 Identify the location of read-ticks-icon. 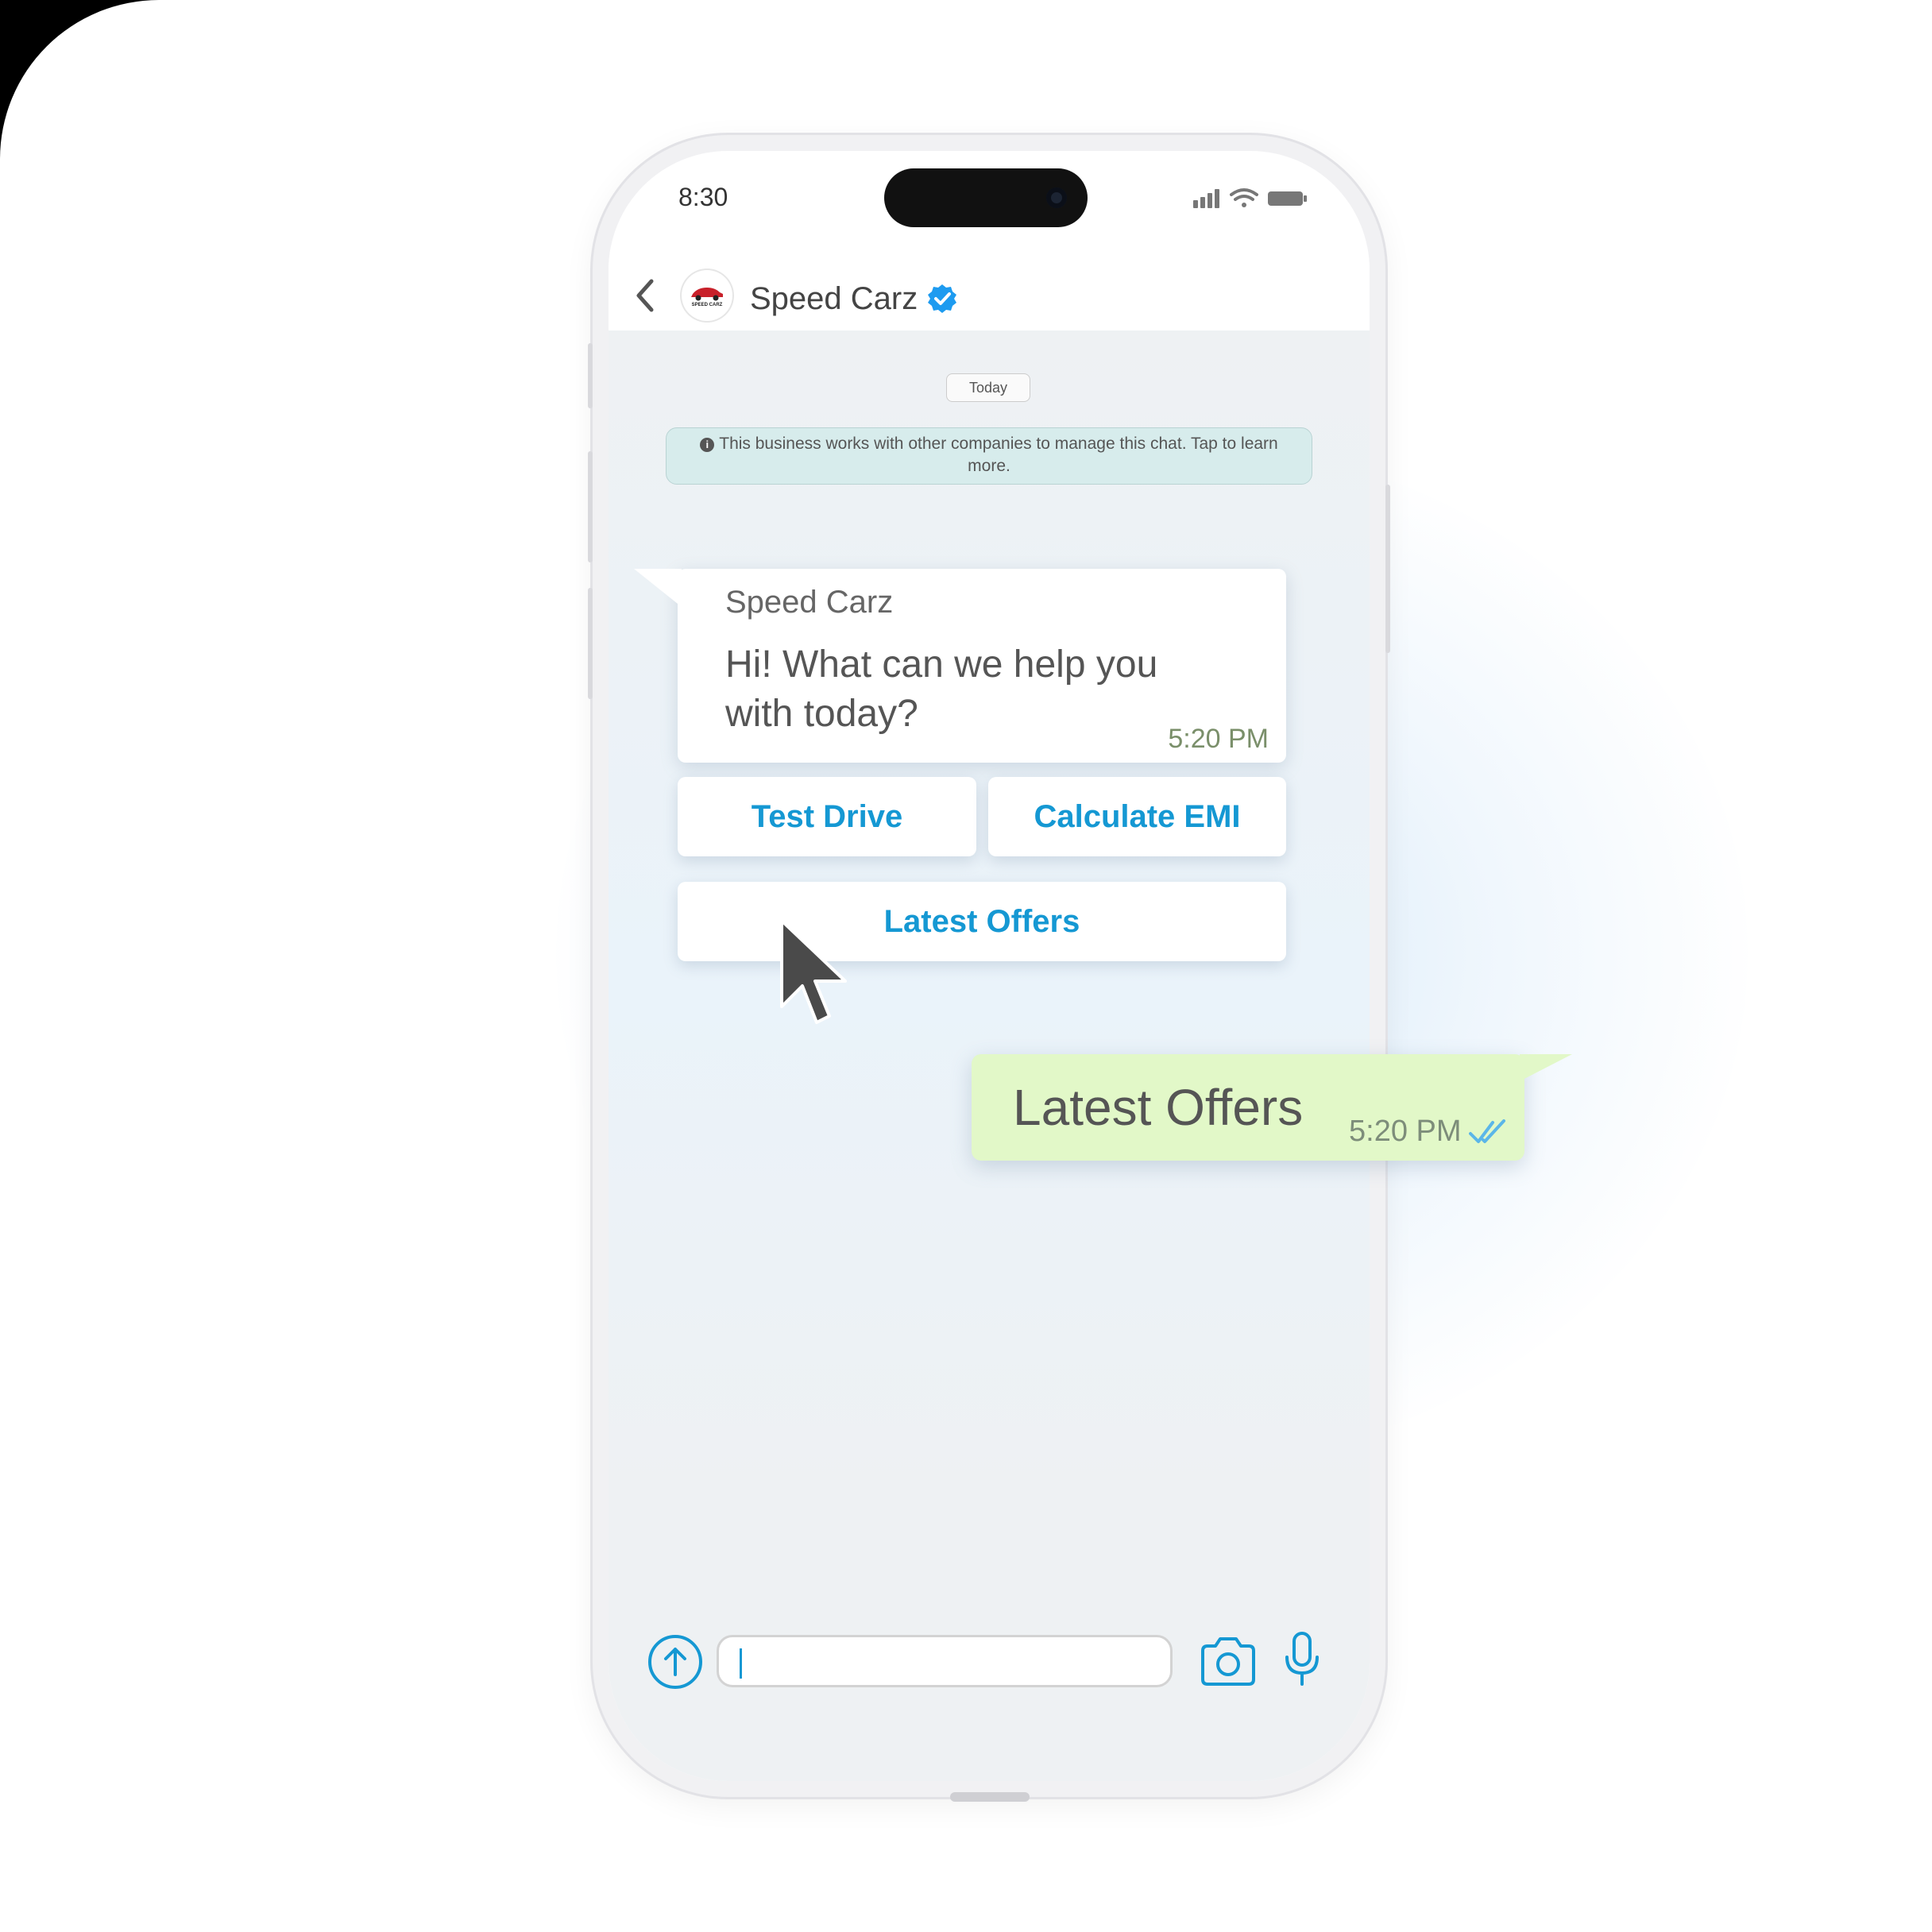
(1487, 1131).